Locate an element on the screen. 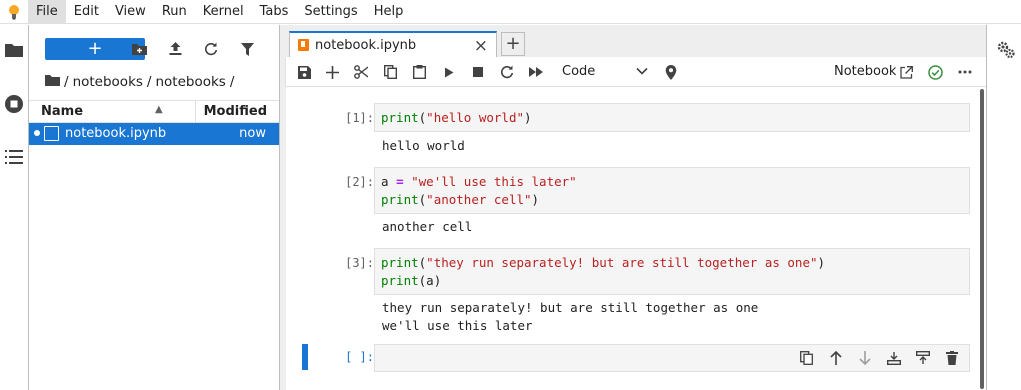 This screenshot has height=390, width=1021. code-token: "we'll use this later" is located at coordinates (494, 181).